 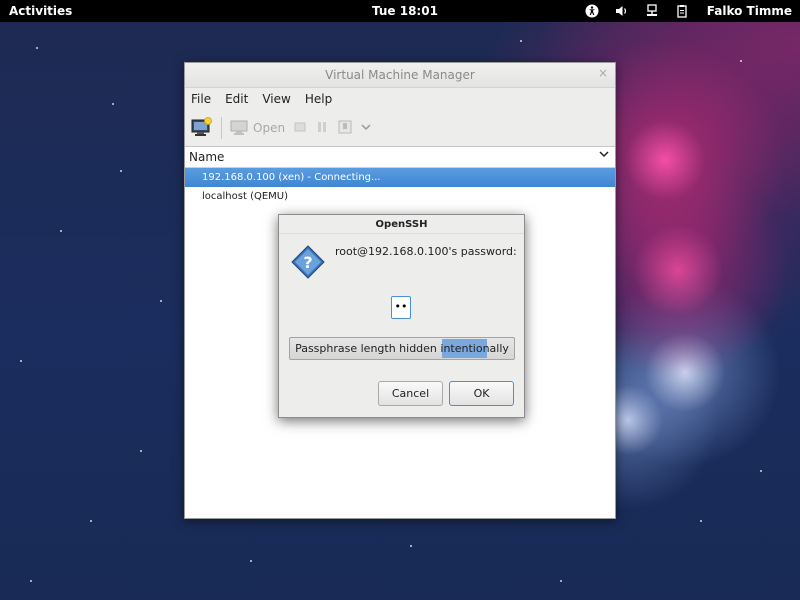 I want to click on accessibility-icon, so click(x=592, y=11).